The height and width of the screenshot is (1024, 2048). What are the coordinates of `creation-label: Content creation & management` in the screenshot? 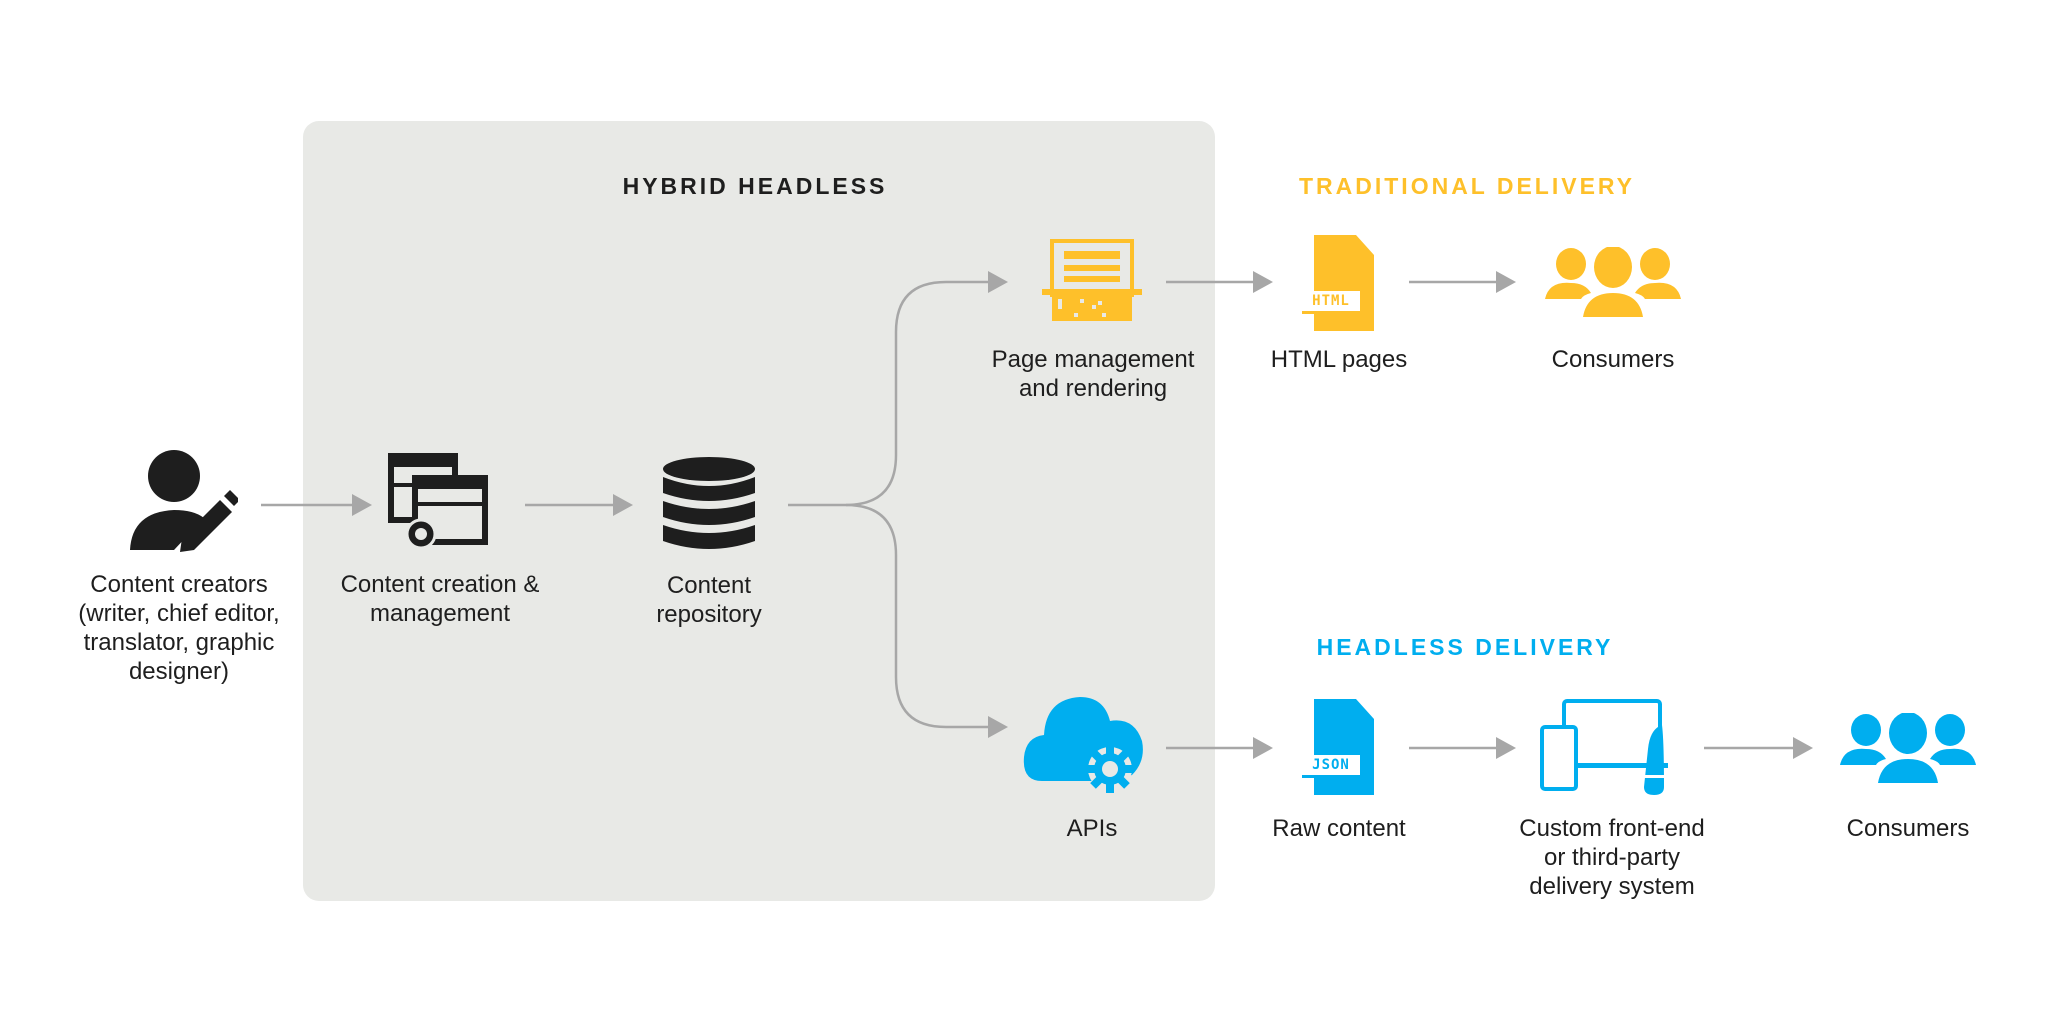 It's located at (440, 599).